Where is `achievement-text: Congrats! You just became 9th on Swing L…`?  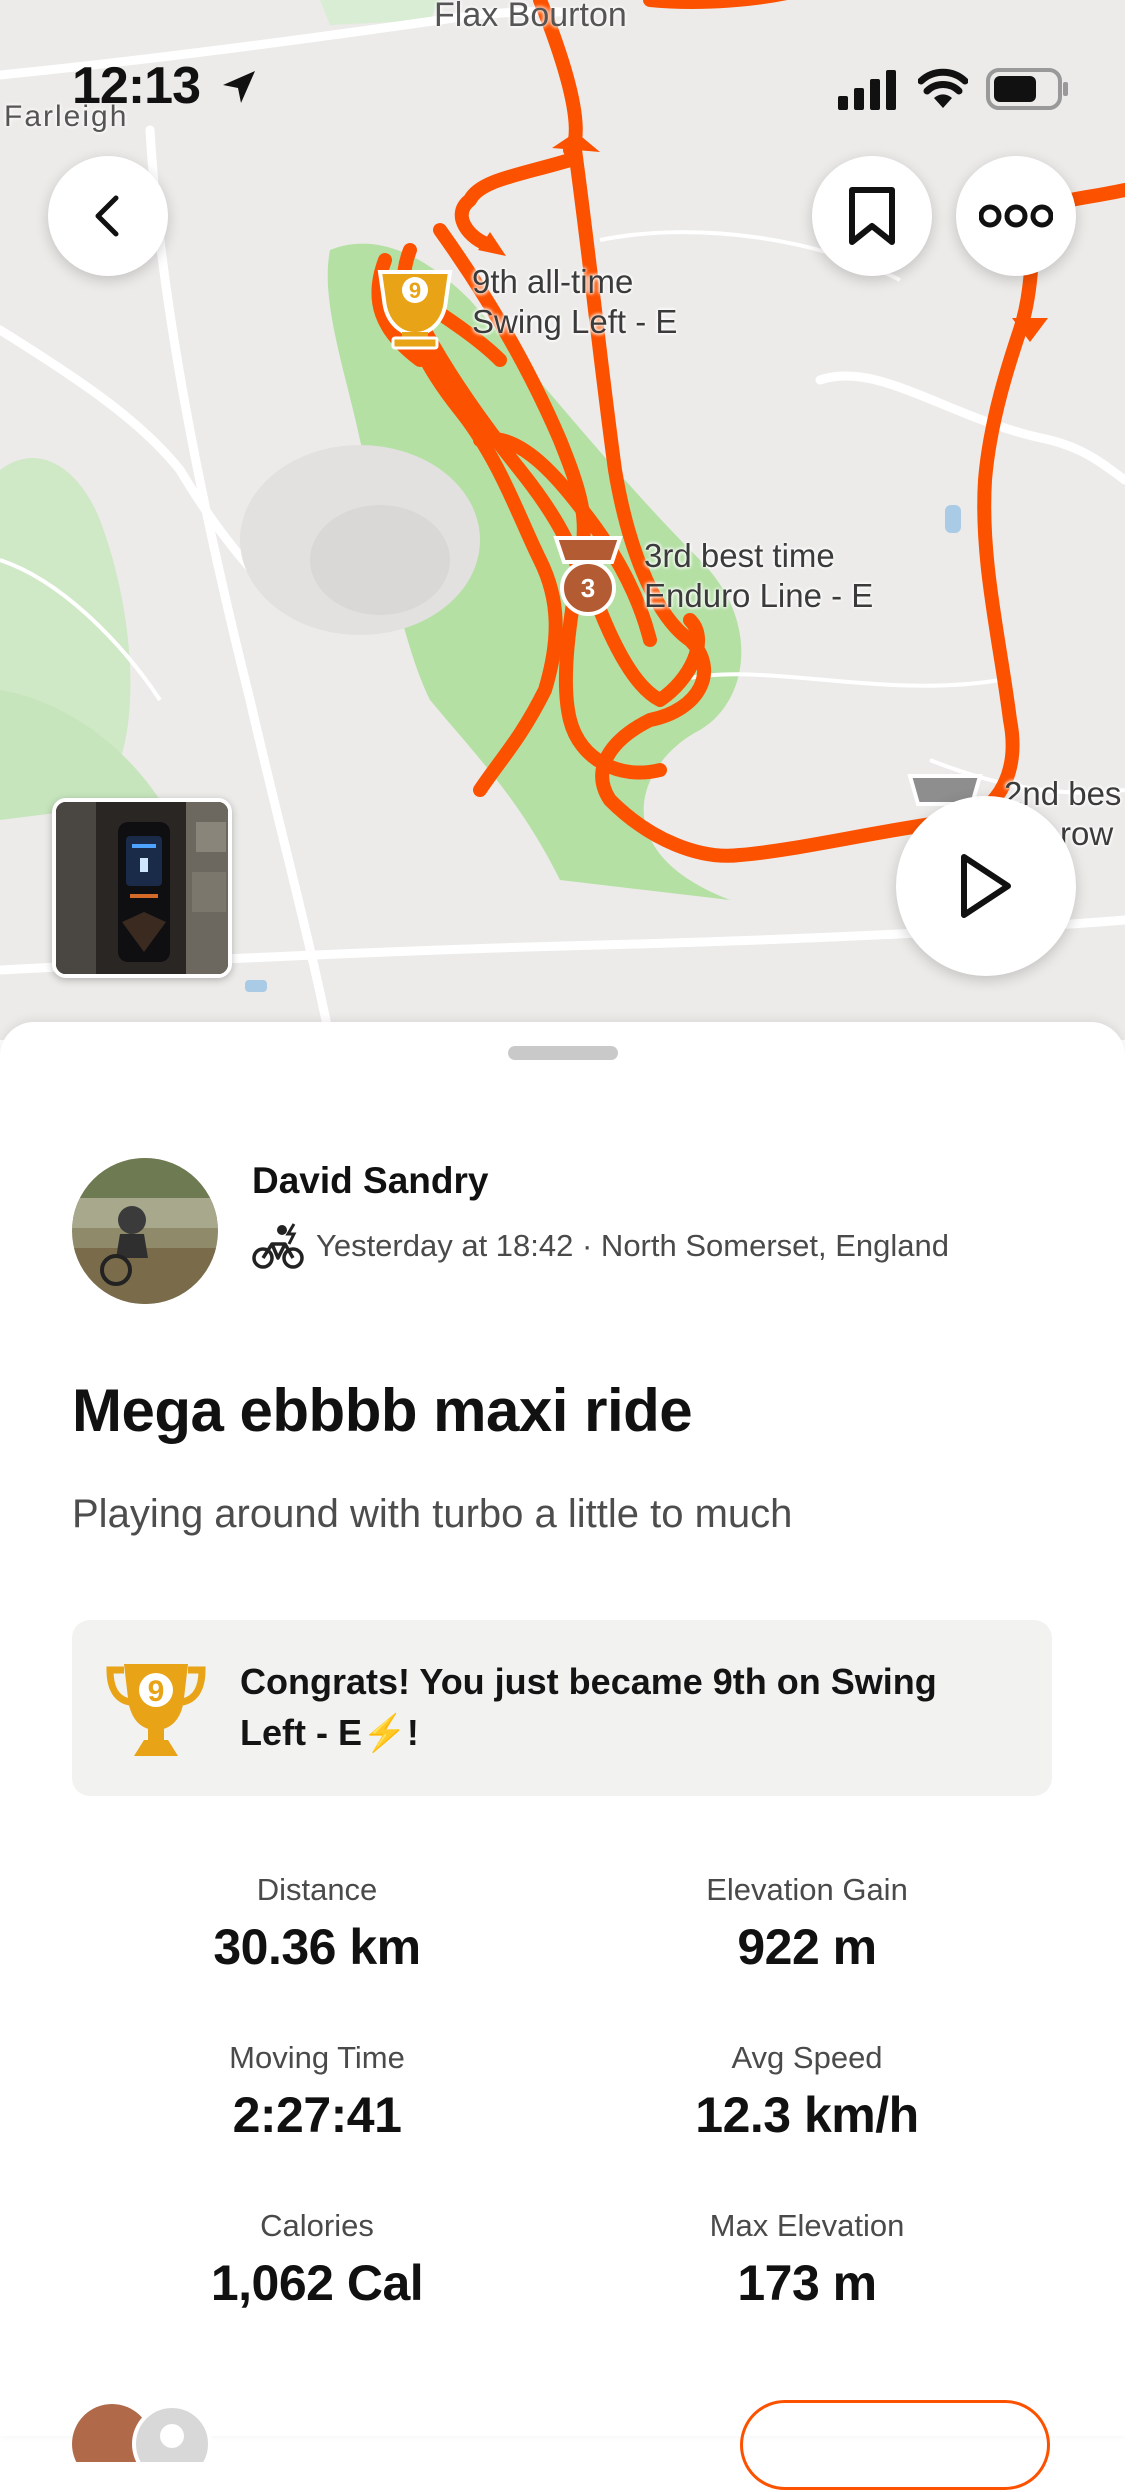 achievement-text: Congrats! You just became 9th on Swing L… is located at coordinates (588, 1707).